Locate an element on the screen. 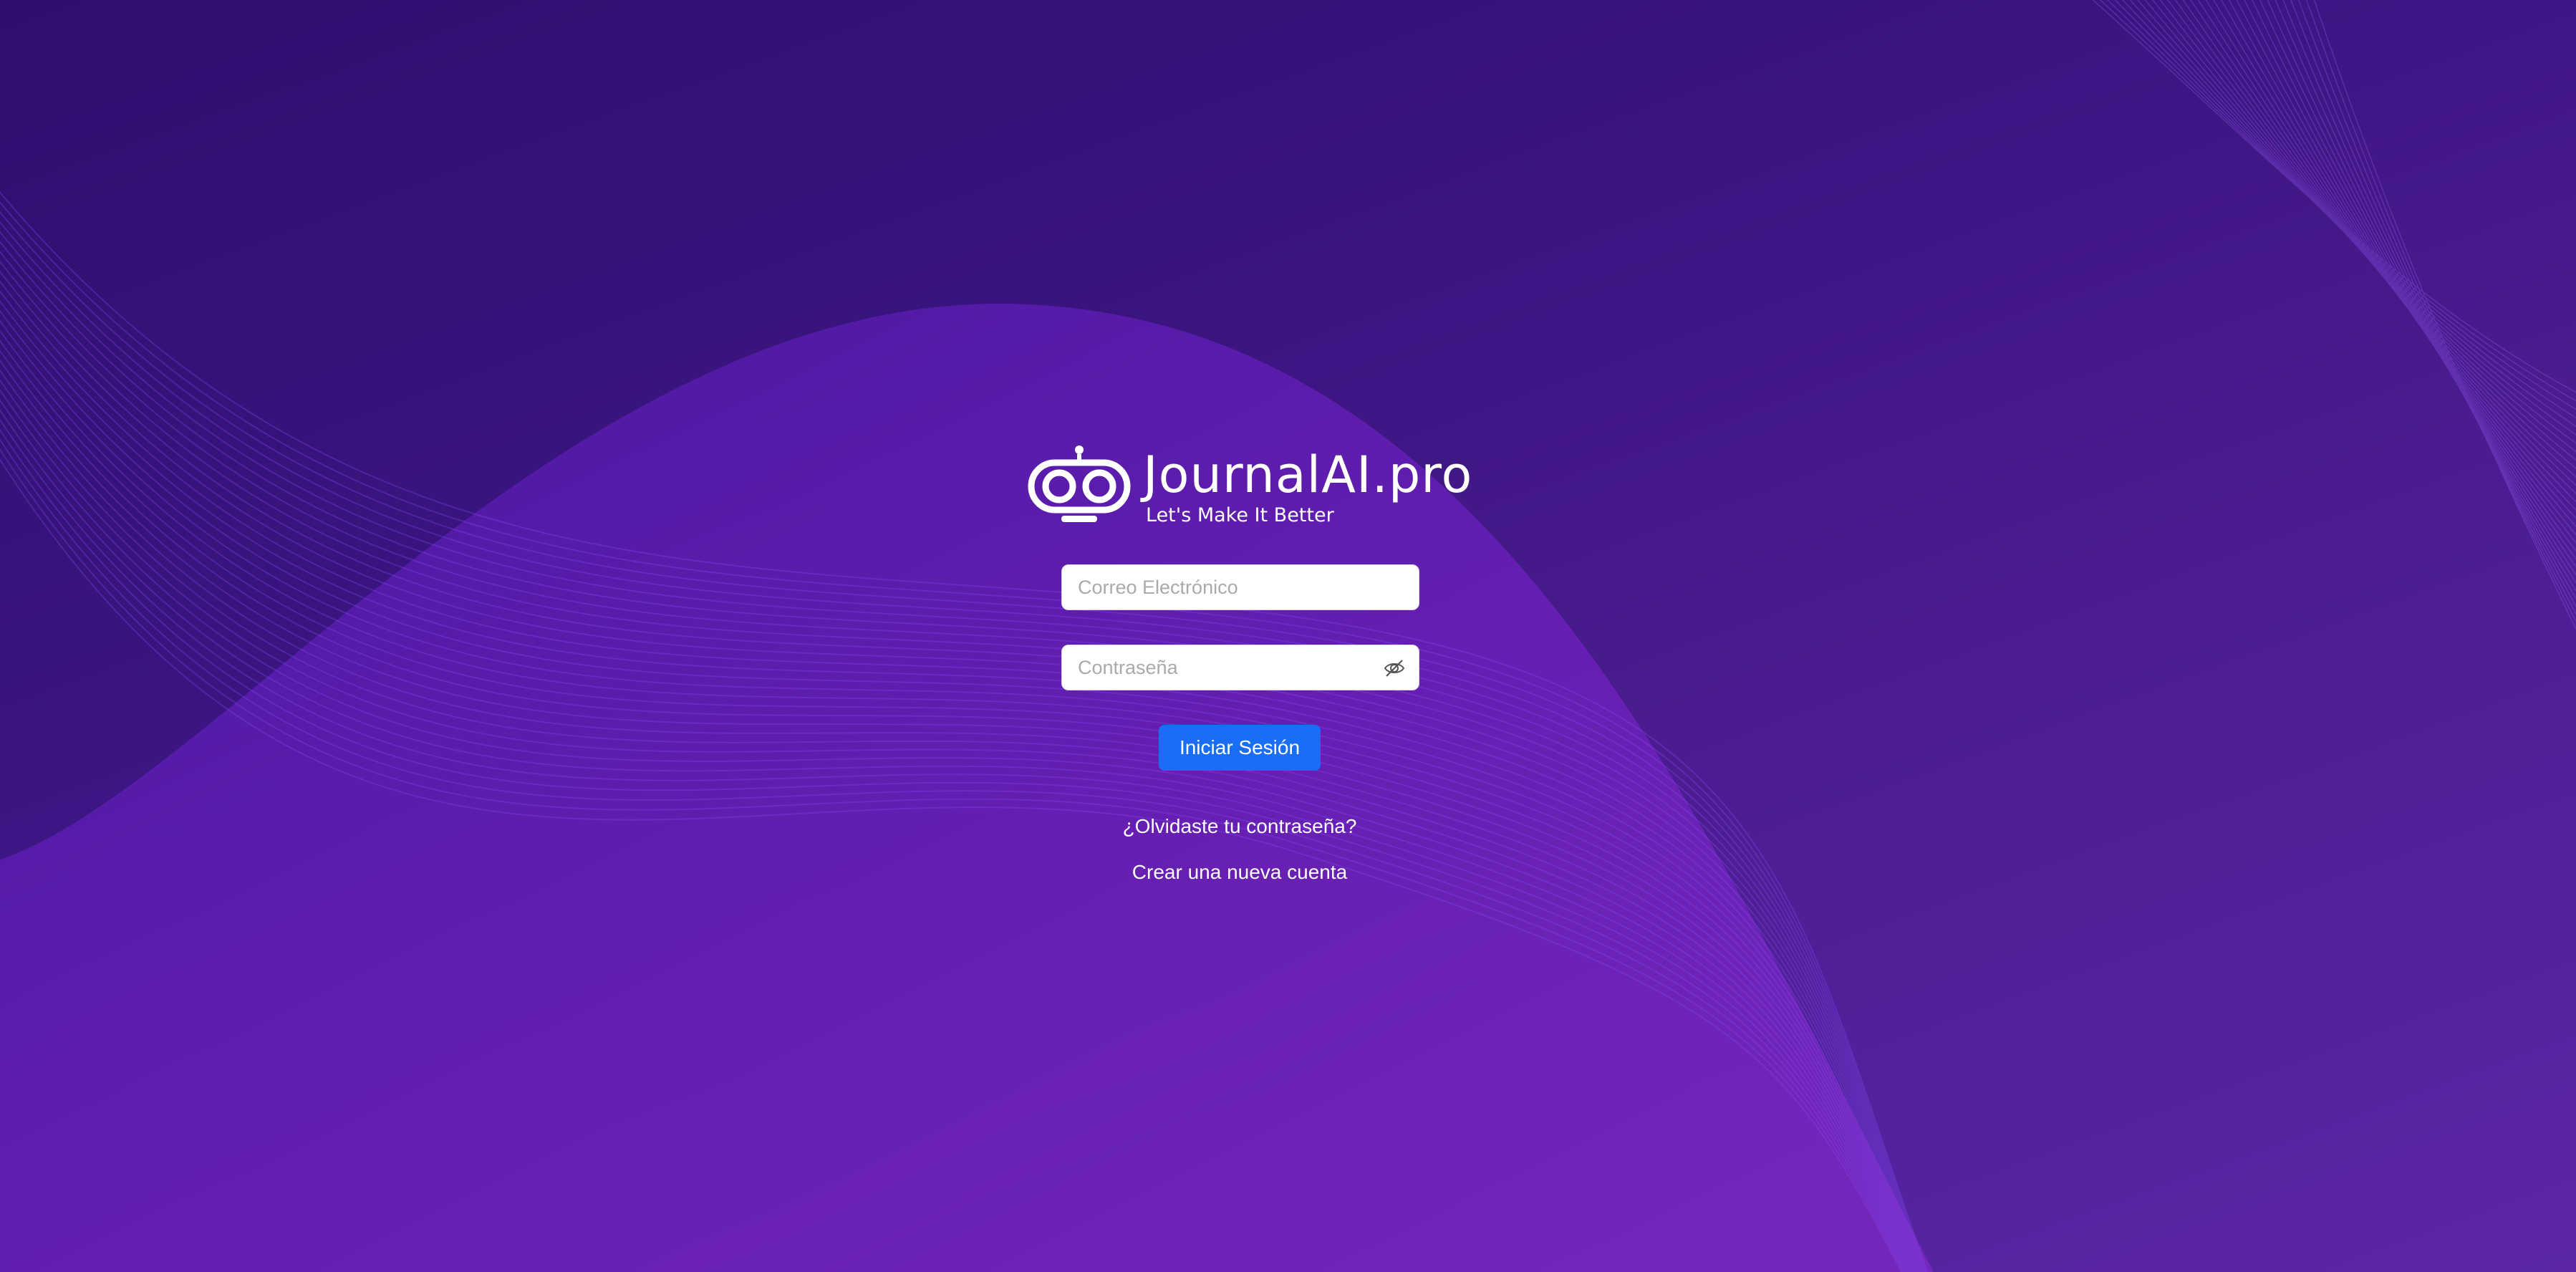 This screenshot has width=2576, height=1272. email-field is located at coordinates (1240, 587).